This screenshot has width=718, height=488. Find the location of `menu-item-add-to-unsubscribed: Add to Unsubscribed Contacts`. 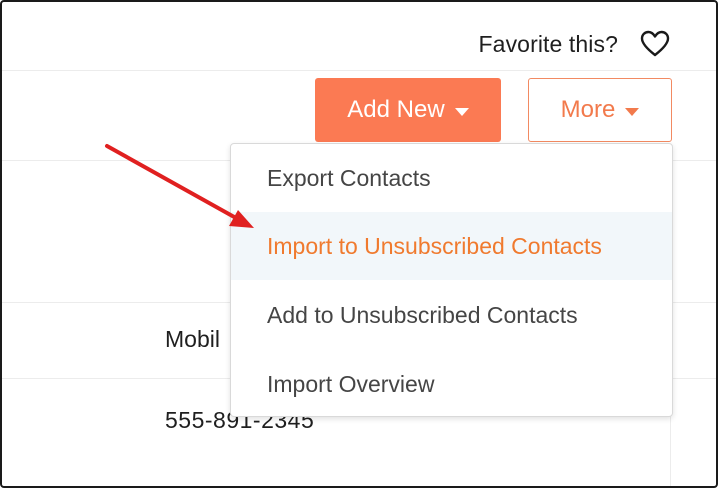

menu-item-add-to-unsubscribed: Add to Unsubscribed Contacts is located at coordinates (451, 315).